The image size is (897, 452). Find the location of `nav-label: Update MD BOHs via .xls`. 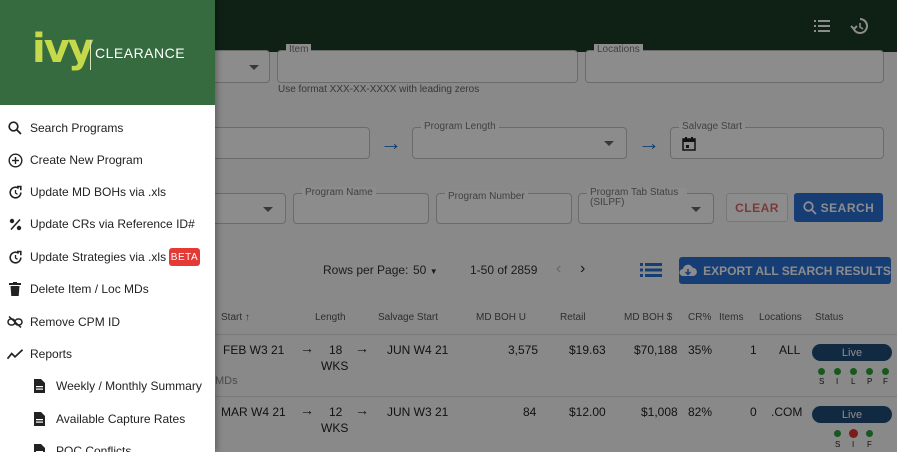

nav-label: Update MD BOHs via .xls is located at coordinates (98, 192).